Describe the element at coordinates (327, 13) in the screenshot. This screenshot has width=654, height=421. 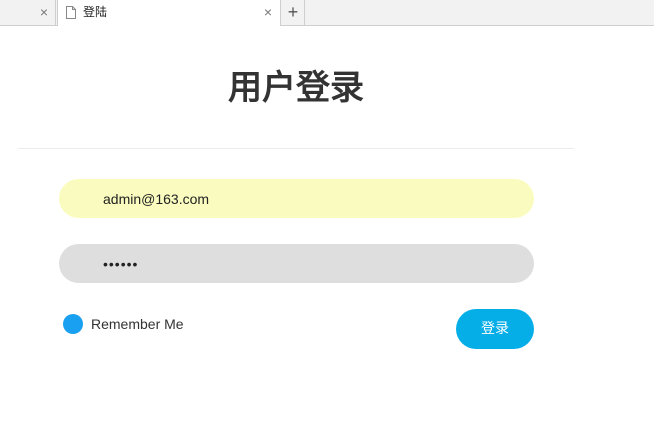
I see `browser-tab-strip: × 登陆 × +` at that location.